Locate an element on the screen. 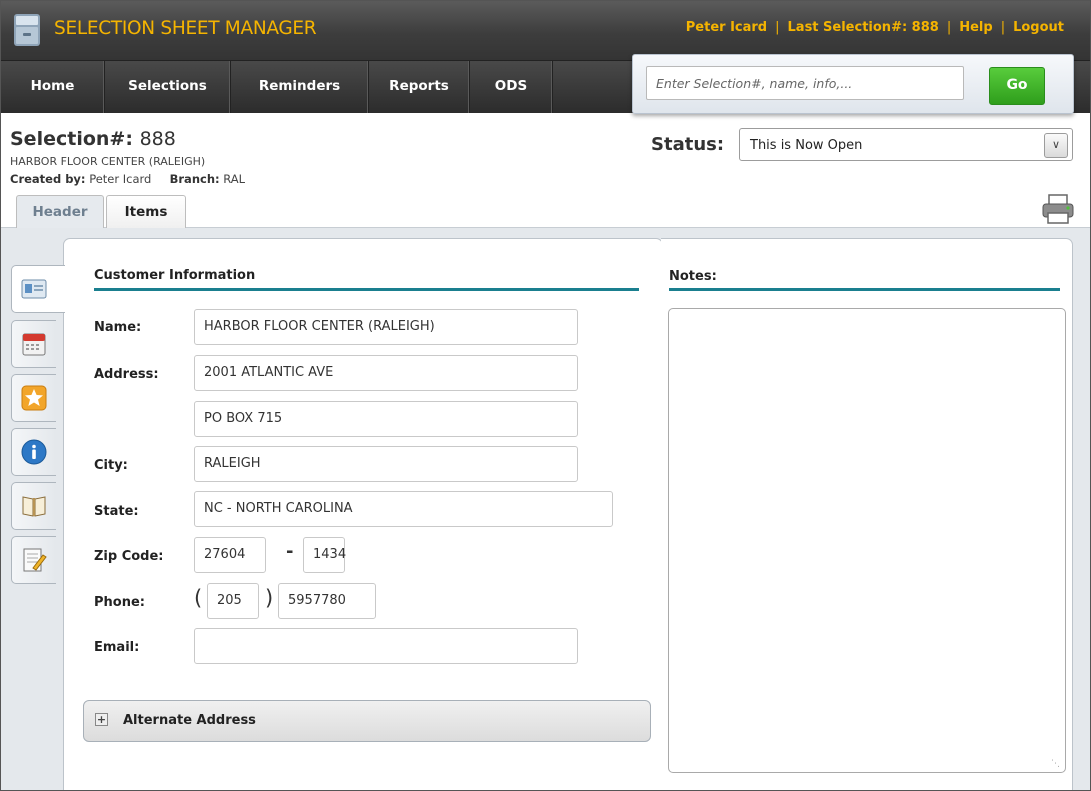 This screenshot has width=1091, height=791. branch-value: RAL is located at coordinates (234, 179).